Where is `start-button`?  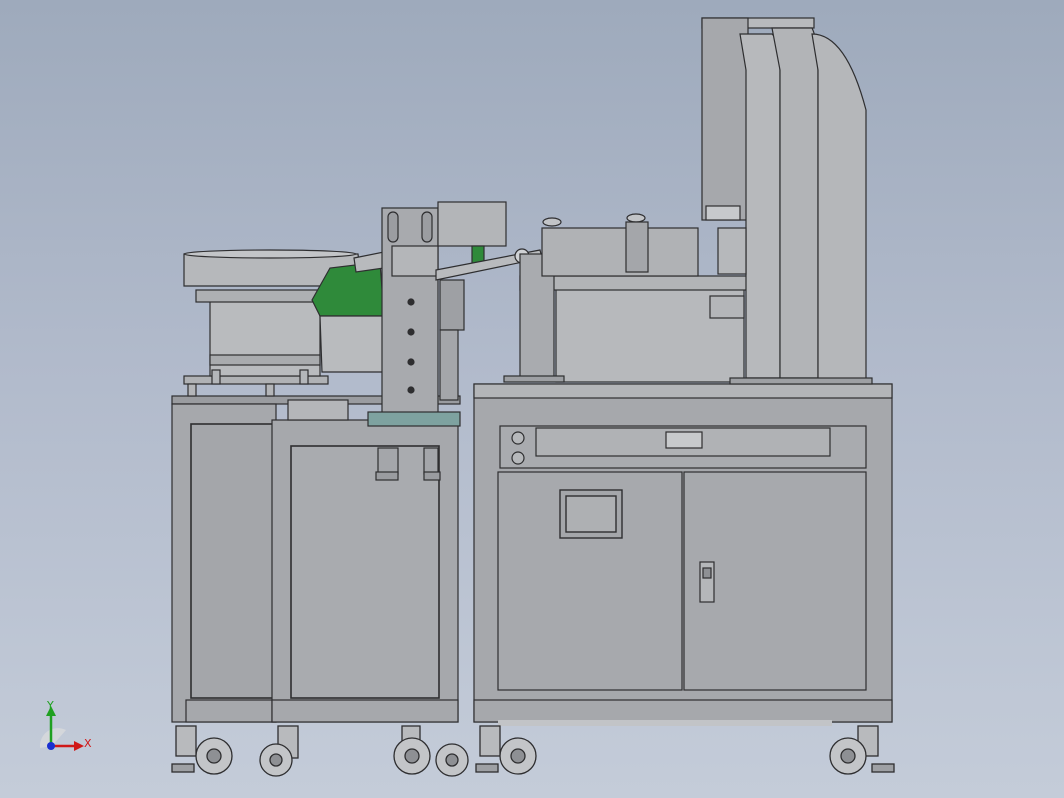
start-button is located at coordinates (518, 438).